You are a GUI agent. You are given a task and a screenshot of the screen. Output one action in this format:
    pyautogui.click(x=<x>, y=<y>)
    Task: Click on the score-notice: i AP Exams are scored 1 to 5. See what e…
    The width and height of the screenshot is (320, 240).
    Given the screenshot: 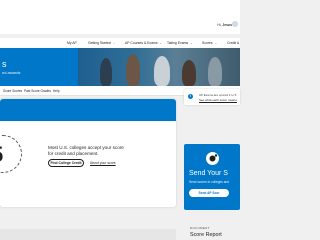 What is the action you would take?
    pyautogui.click(x=212, y=97)
    